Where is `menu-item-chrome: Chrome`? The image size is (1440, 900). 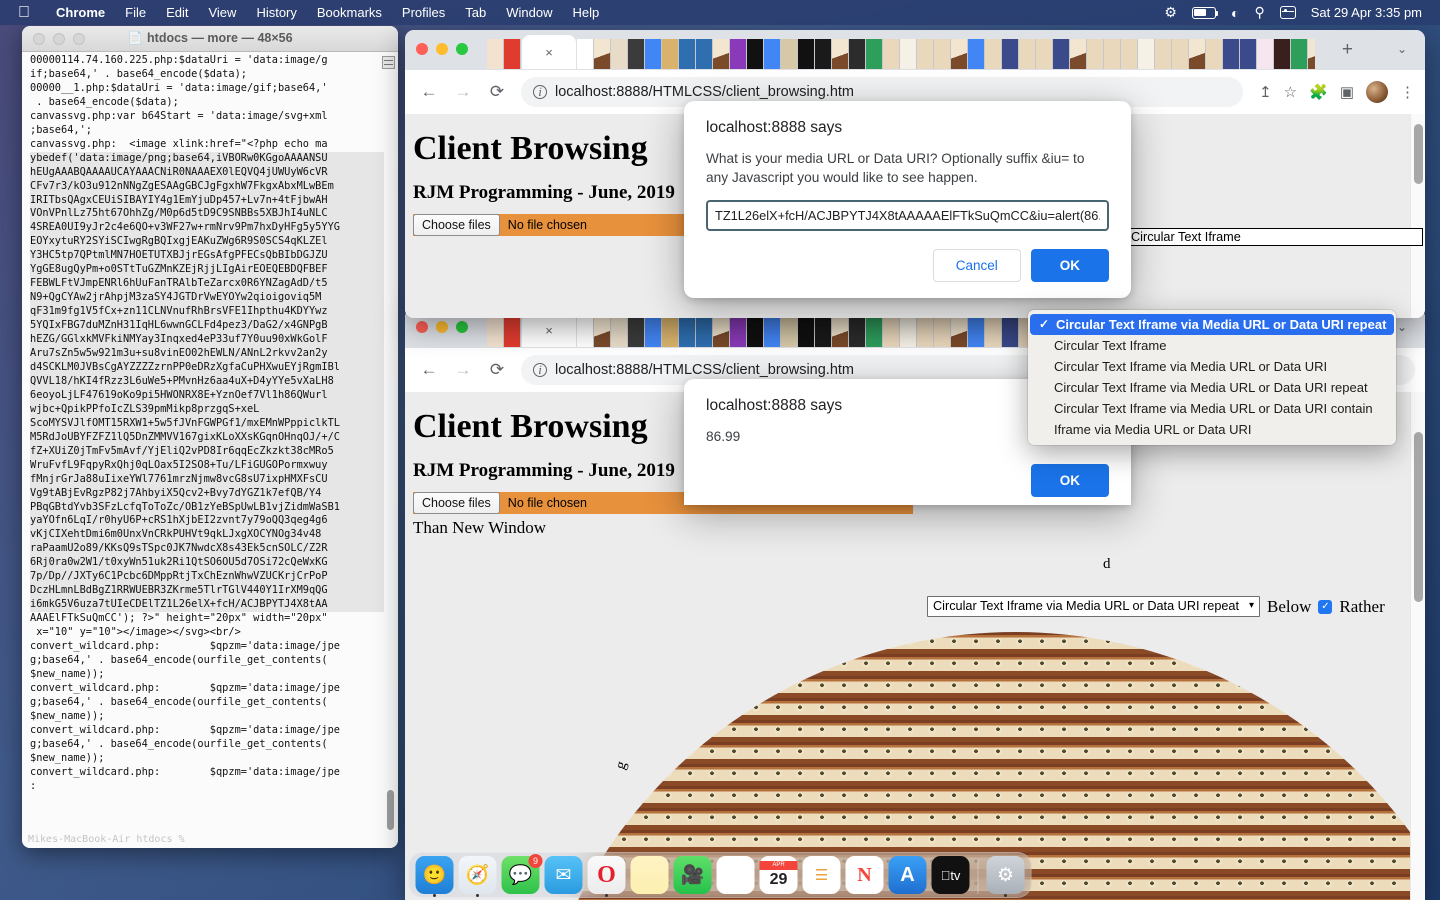 menu-item-chrome: Chrome is located at coordinates (80, 12).